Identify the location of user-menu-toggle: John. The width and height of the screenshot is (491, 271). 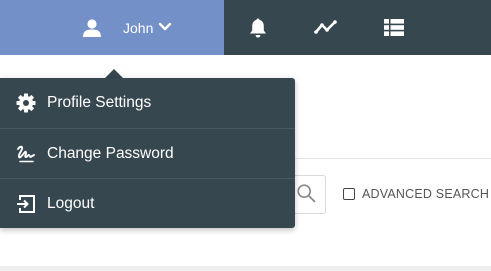
(112, 27).